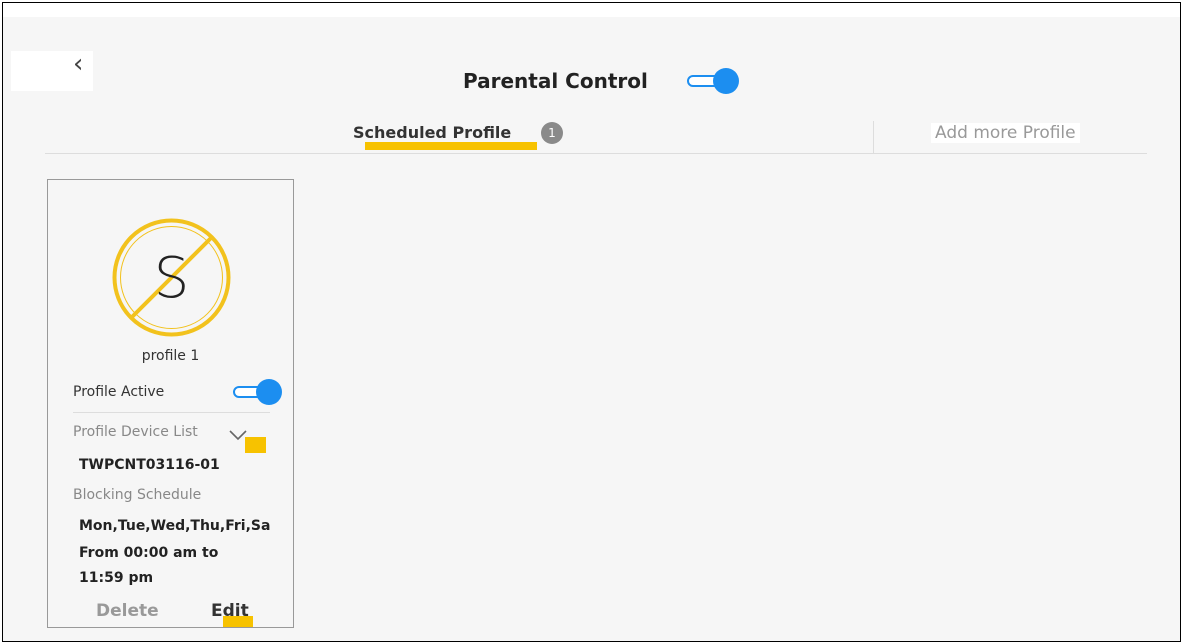 This screenshot has width=1183, height=644. Describe the element at coordinates (119, 392) in the screenshot. I see `profile-active-label: Profile Active` at that location.